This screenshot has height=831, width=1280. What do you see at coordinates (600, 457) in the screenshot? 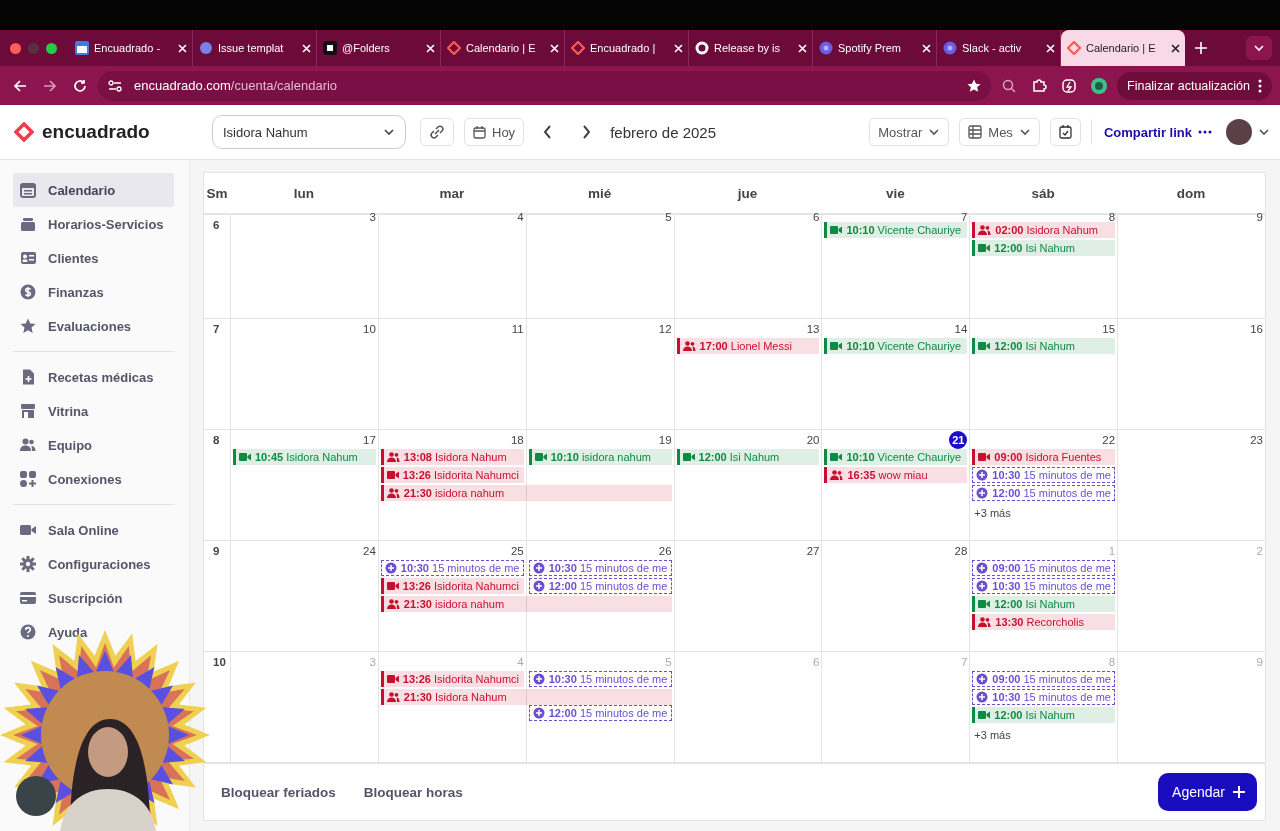
I see `calendar-event: 10:10 isidora nahum` at bounding box center [600, 457].